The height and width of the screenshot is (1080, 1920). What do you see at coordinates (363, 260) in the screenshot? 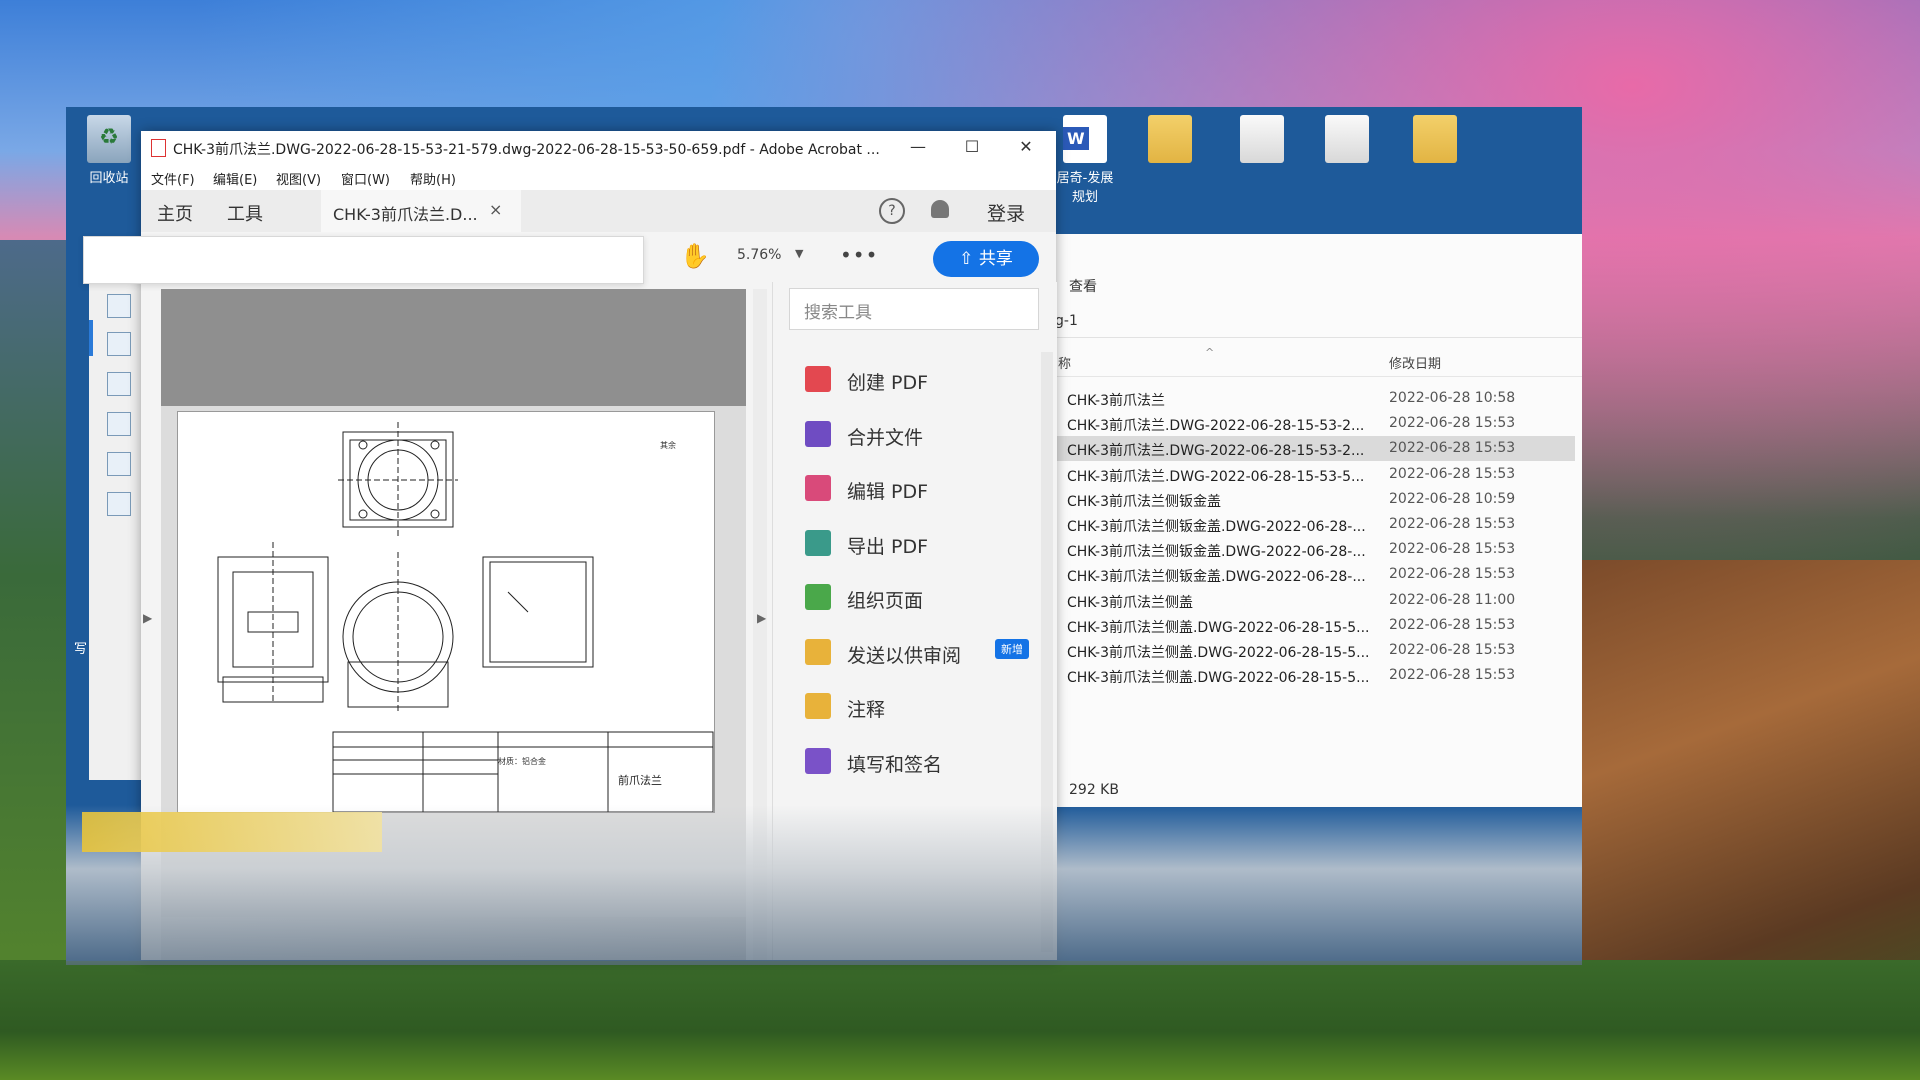
I see `find-input` at bounding box center [363, 260].